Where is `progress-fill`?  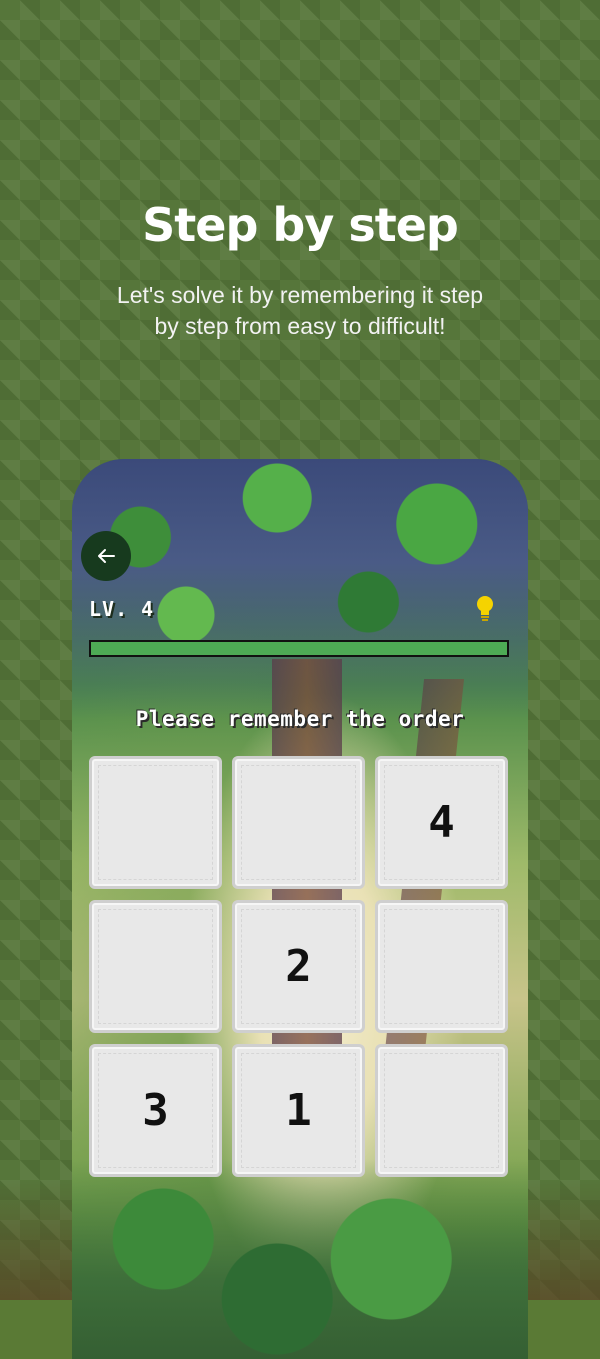
progress-fill is located at coordinates (299, 648).